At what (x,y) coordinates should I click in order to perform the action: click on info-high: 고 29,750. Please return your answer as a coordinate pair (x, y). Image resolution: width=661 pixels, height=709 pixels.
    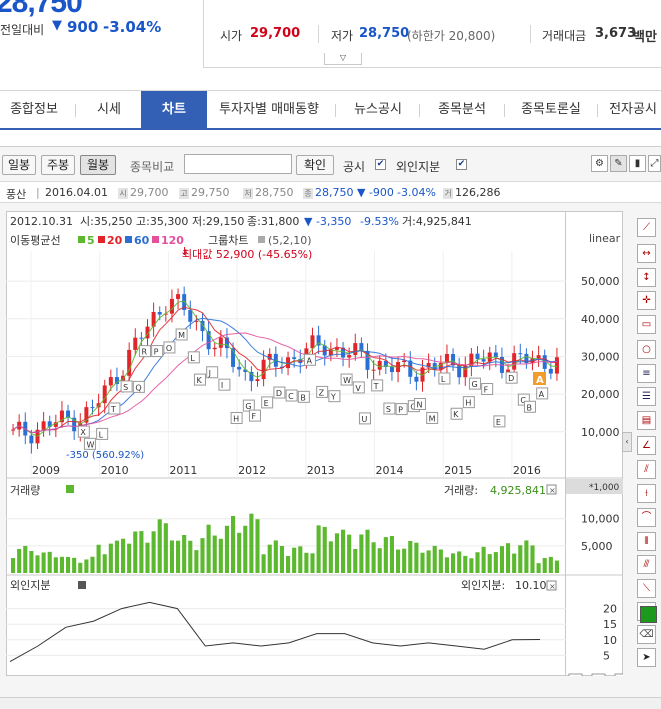
    Looking at the image, I should click on (204, 192).